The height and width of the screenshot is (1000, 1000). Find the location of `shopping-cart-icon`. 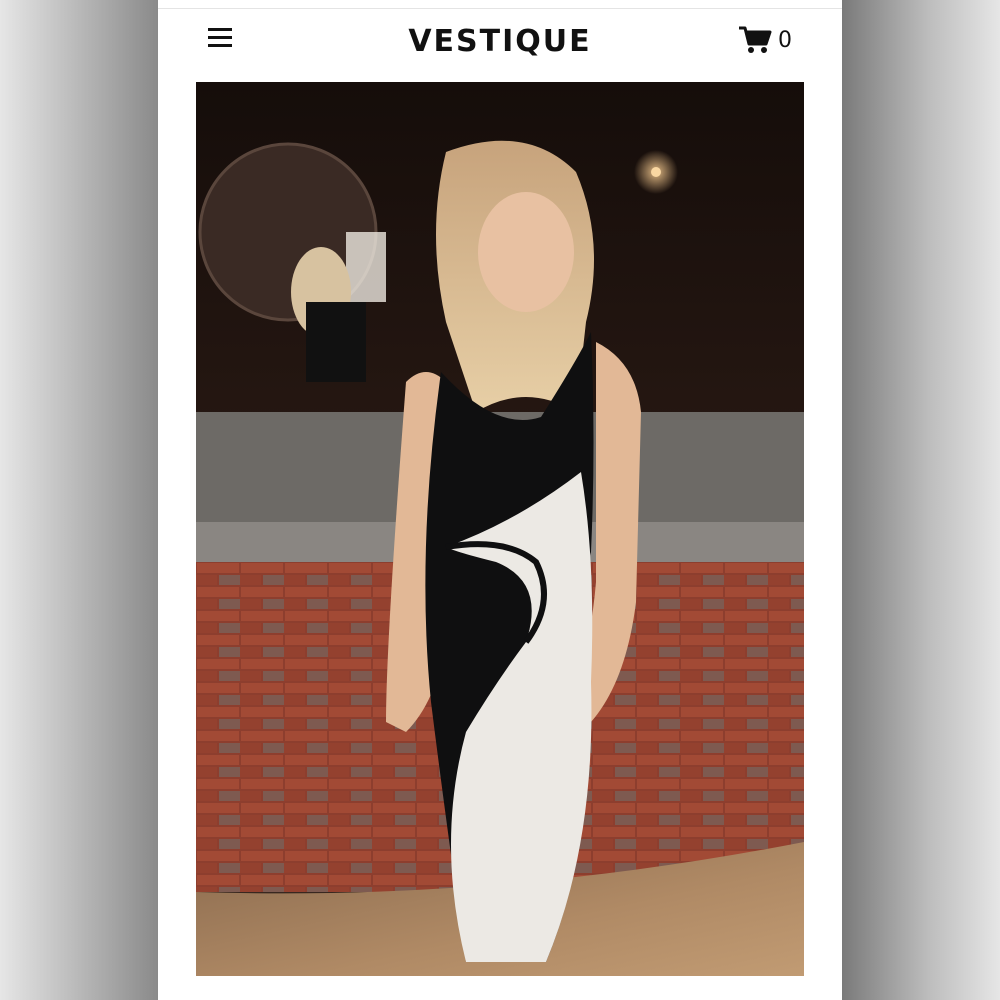

shopping-cart-icon is located at coordinates (755, 39).